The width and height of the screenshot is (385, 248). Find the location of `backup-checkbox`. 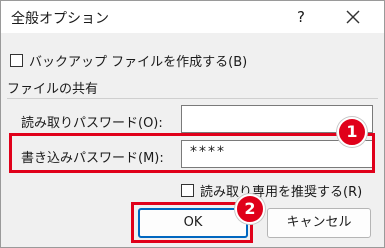

backup-checkbox is located at coordinates (16, 60).